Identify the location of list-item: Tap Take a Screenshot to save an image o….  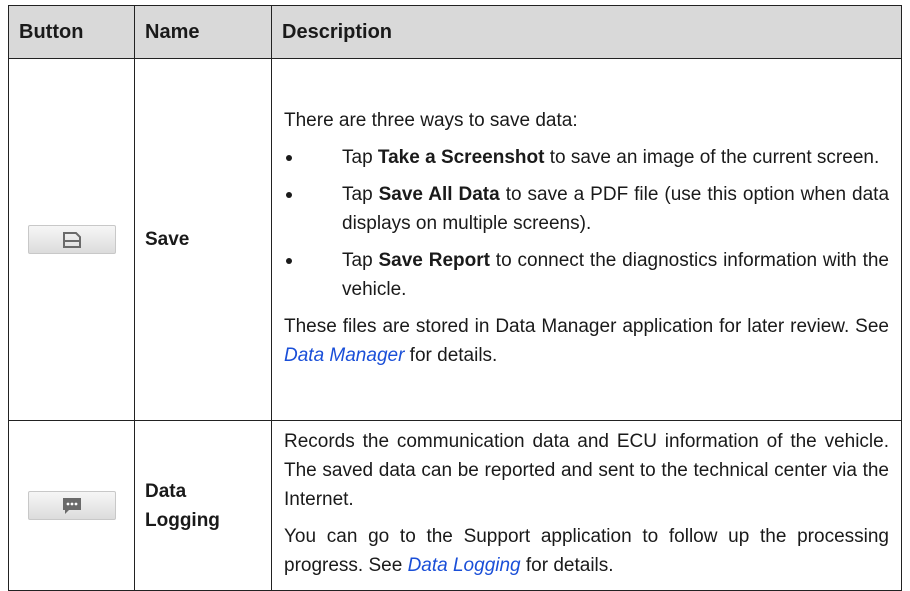
(586, 157).